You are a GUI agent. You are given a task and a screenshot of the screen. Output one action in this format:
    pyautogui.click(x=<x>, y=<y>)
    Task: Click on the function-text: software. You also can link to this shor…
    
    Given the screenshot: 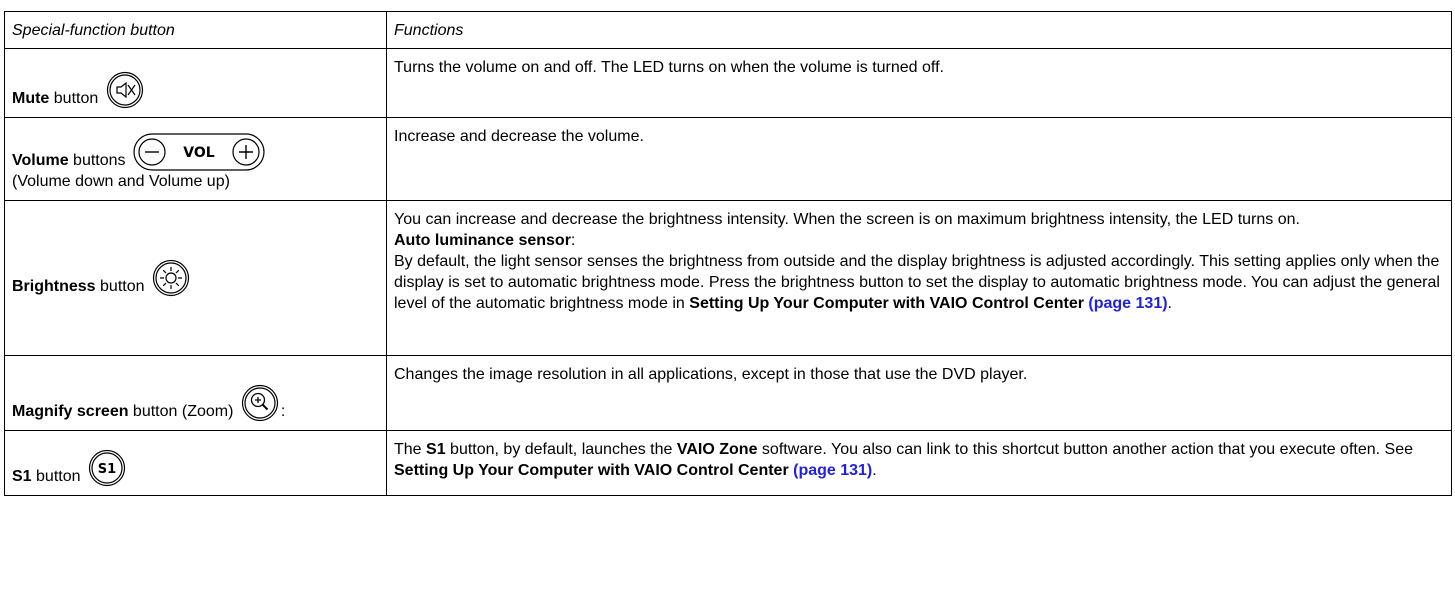 What is the action you would take?
    pyautogui.click(x=1085, y=449)
    